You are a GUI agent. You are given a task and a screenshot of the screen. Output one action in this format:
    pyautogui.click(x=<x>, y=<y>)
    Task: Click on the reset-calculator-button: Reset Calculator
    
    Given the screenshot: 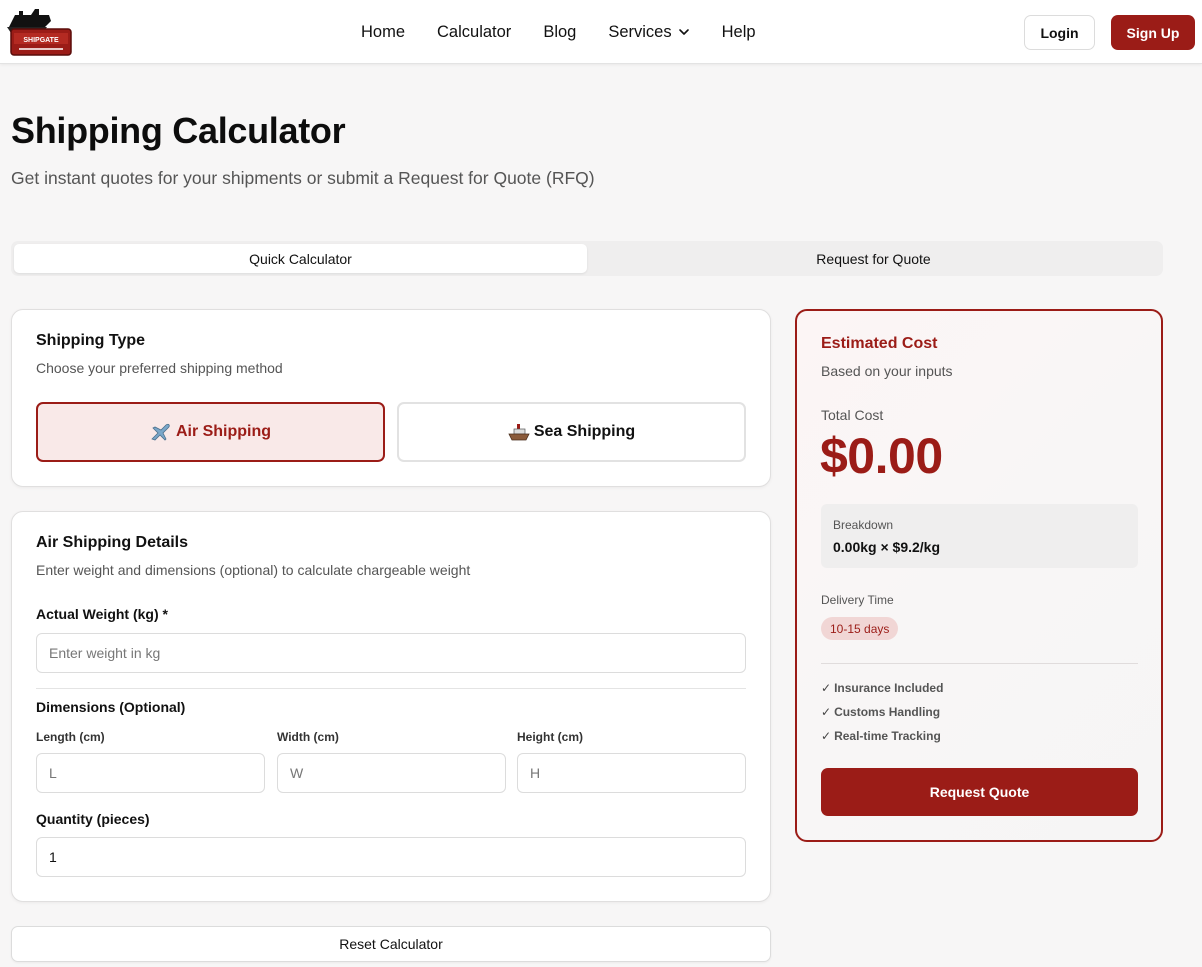 What is the action you would take?
    pyautogui.click(x=391, y=944)
    